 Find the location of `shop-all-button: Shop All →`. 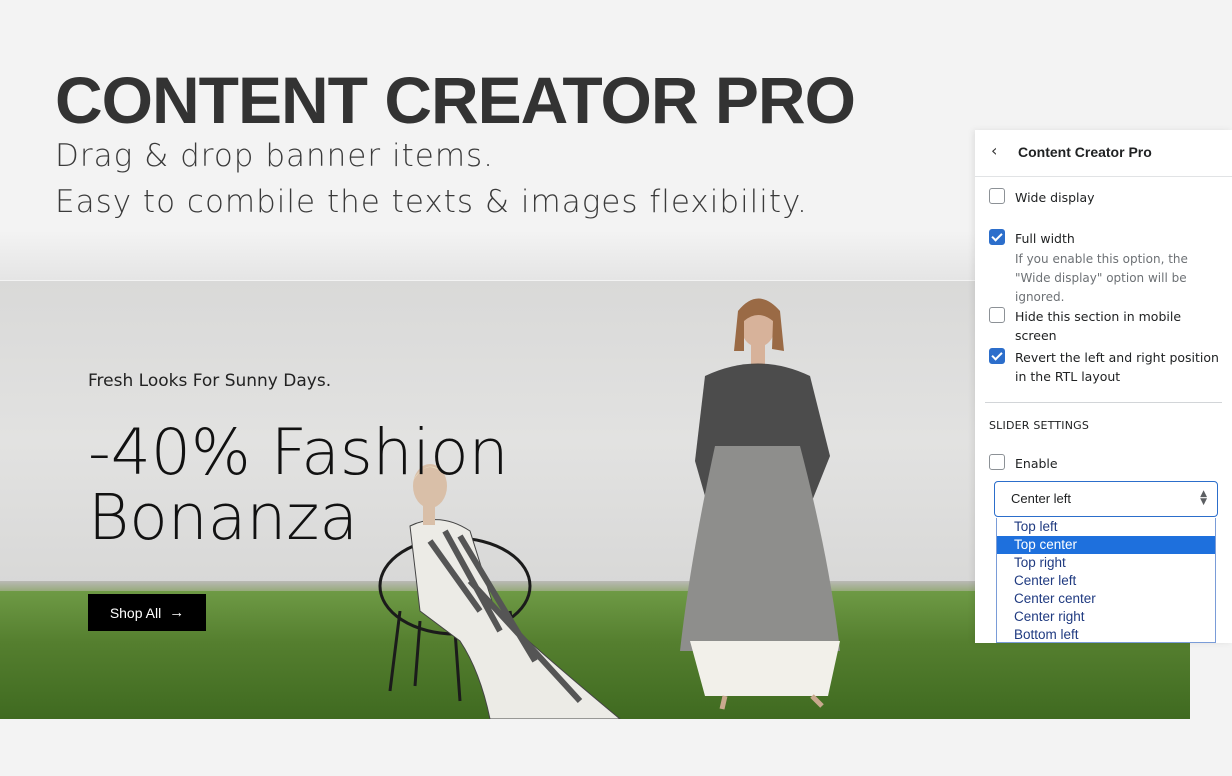

shop-all-button: Shop All → is located at coordinates (147, 612).